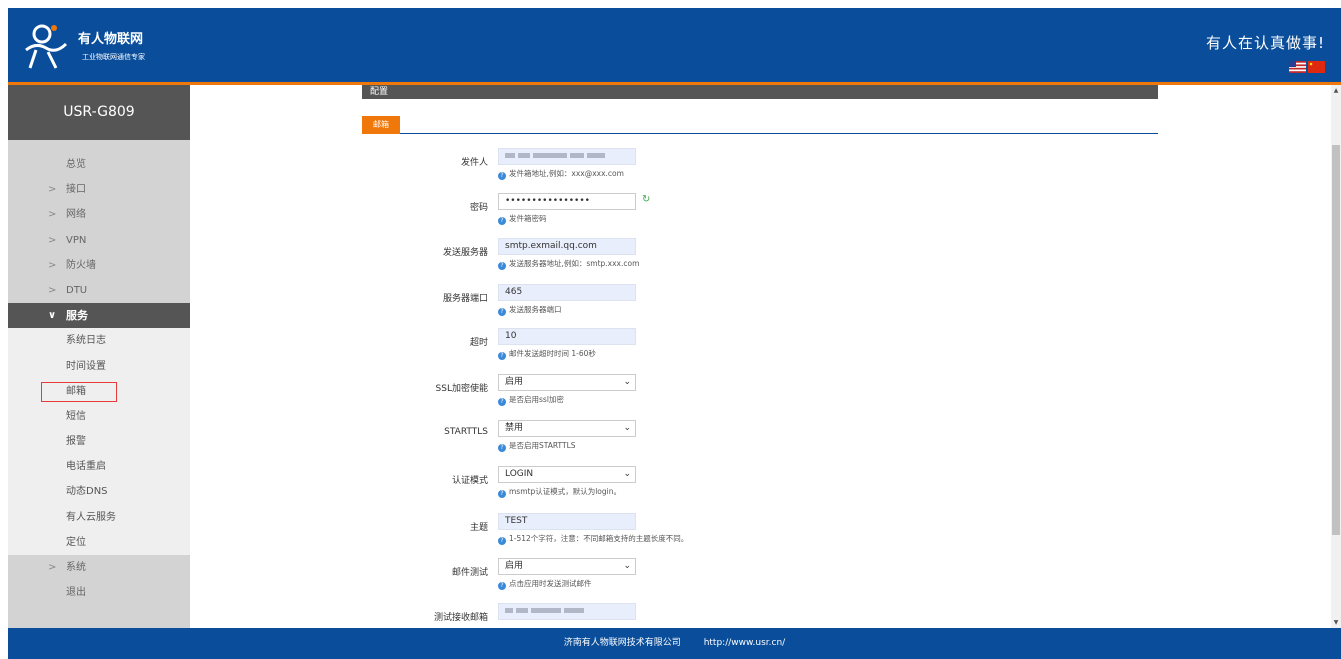  I want to click on field-help: ? 发送服务器端口, so click(530, 310).